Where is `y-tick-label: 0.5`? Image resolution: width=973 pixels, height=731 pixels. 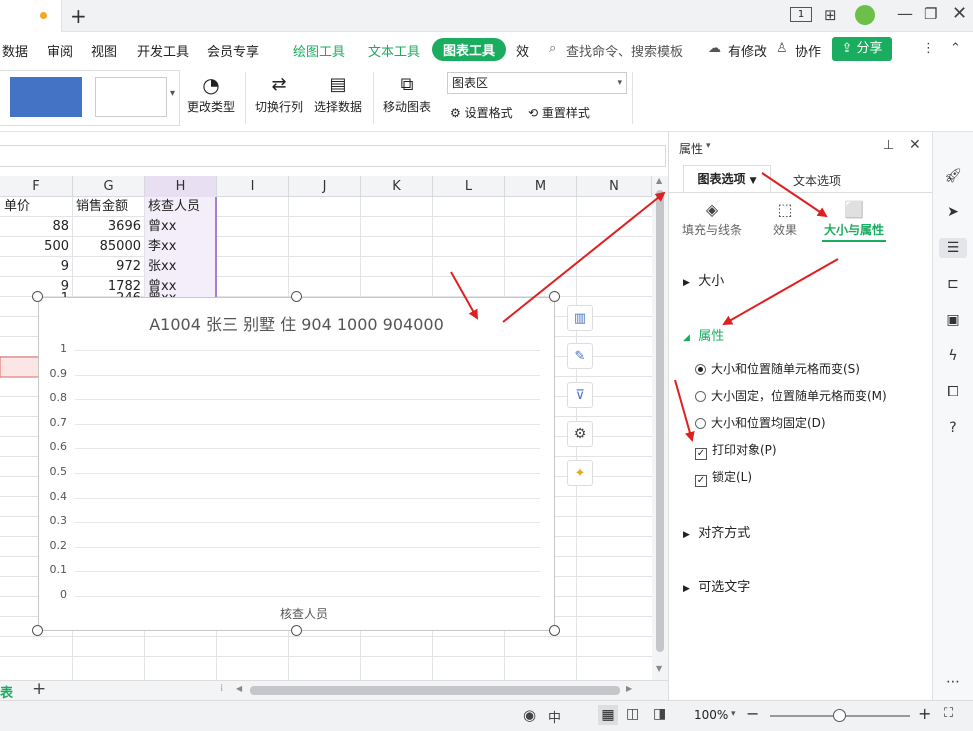
y-tick-label: 0.5 is located at coordinates (53, 471).